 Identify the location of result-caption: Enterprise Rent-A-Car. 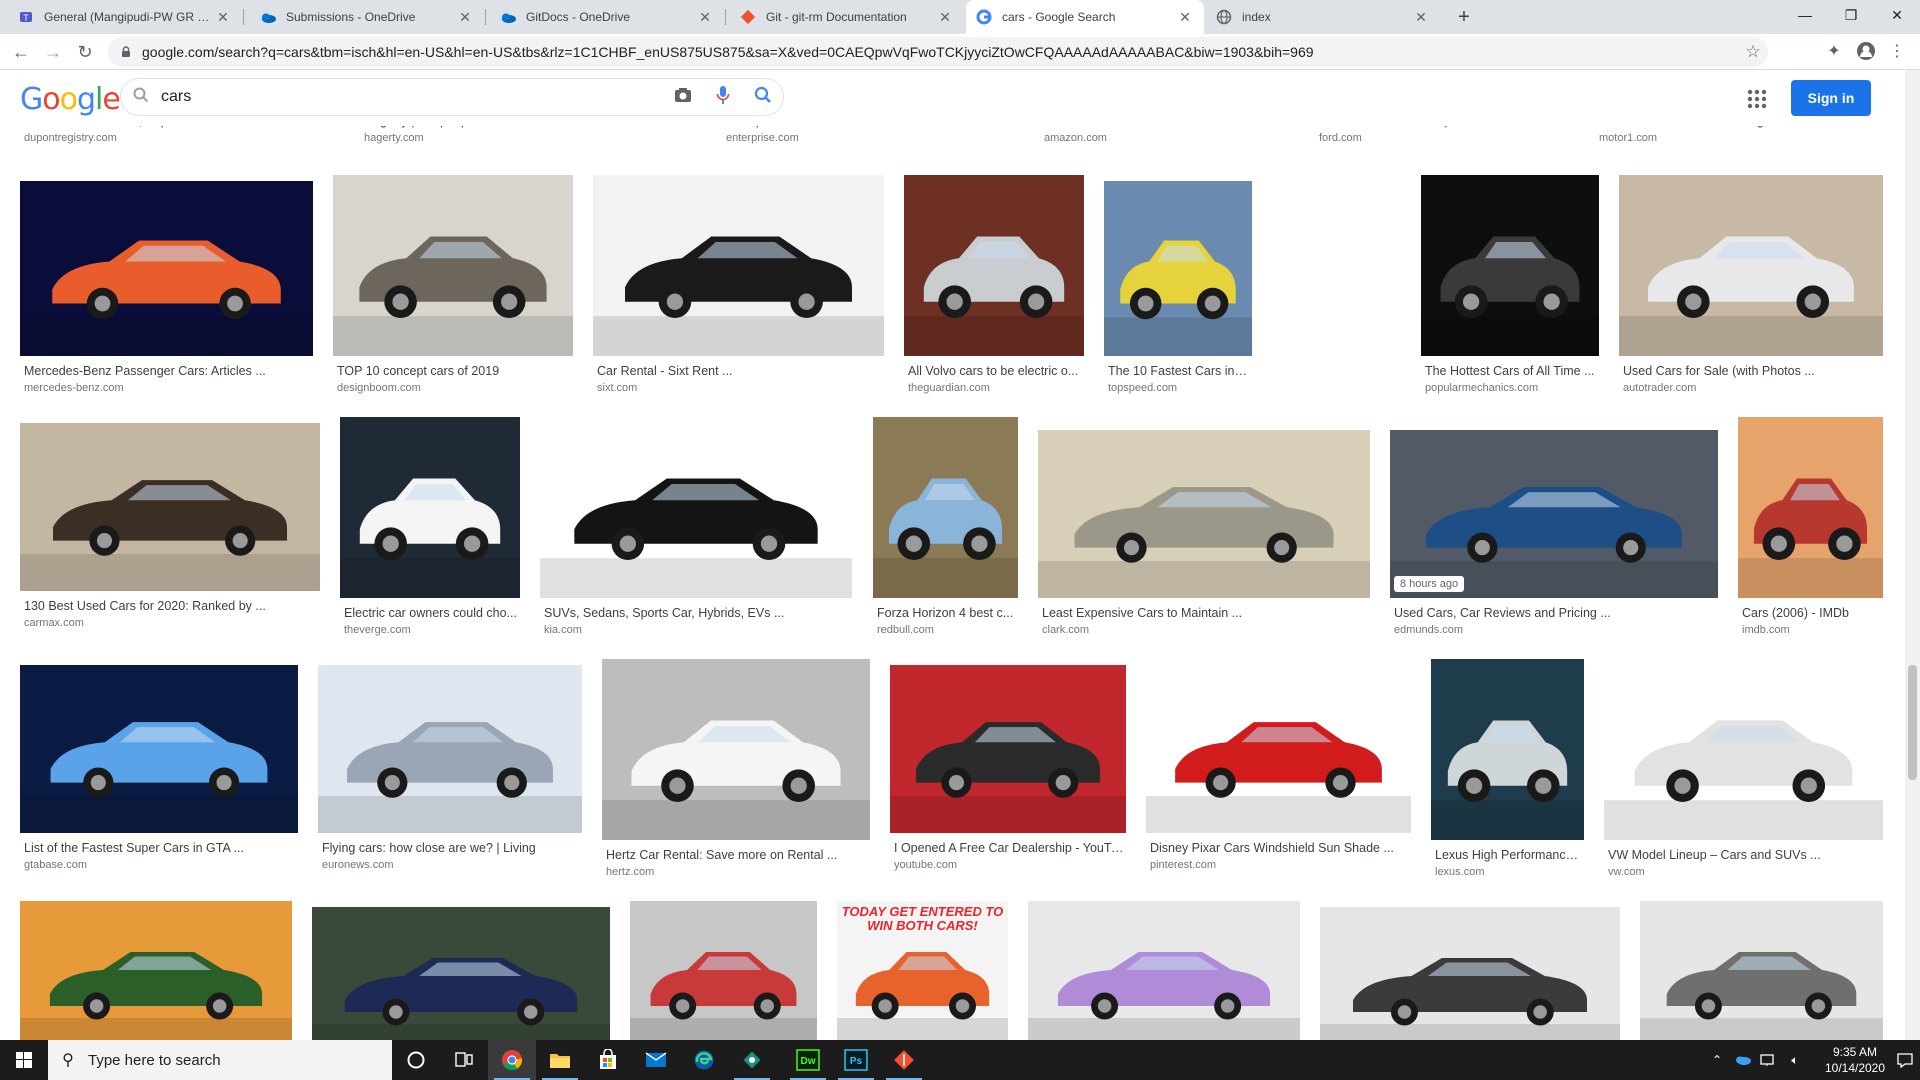
(868, 127).